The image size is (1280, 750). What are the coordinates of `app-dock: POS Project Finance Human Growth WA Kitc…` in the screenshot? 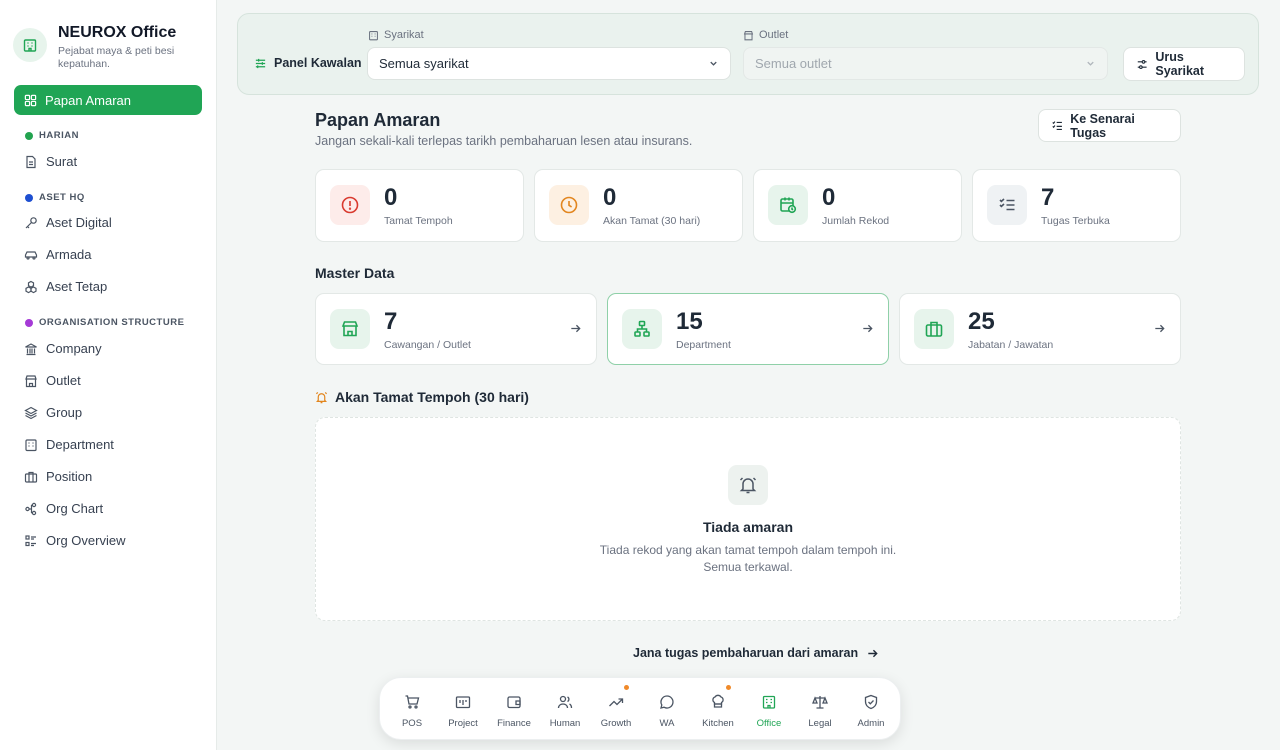 It's located at (640, 708).